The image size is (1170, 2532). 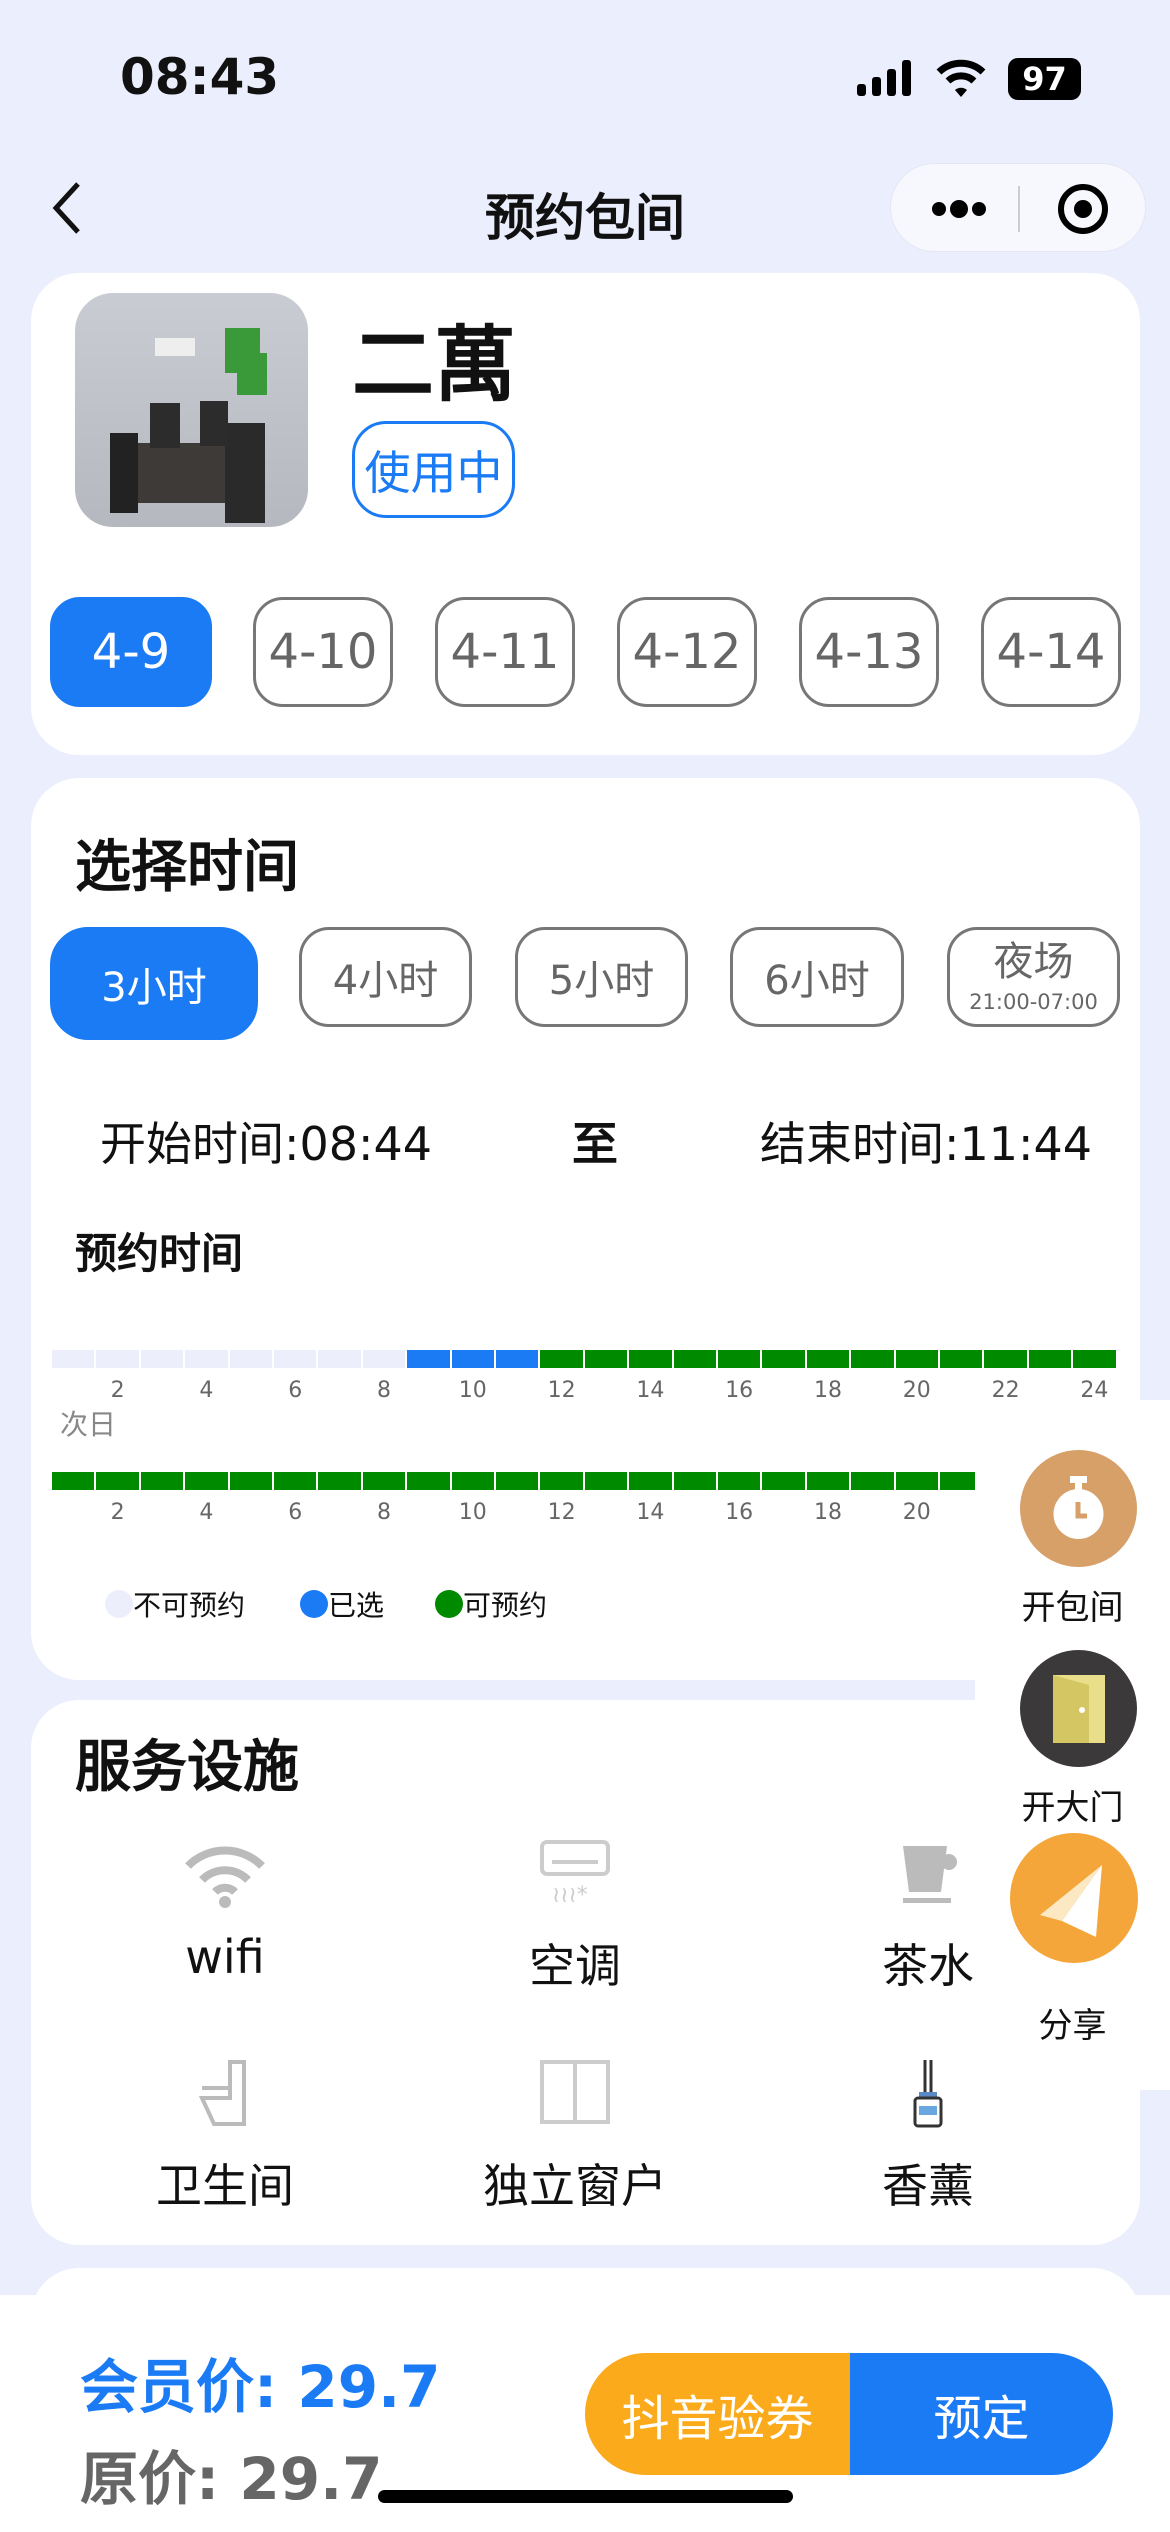 What do you see at coordinates (964, 209) in the screenshot?
I see `more-dots-icon` at bounding box center [964, 209].